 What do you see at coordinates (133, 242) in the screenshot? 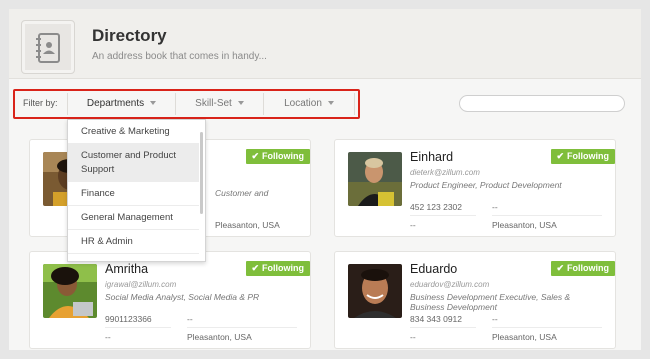
I see `menu-item-hr-admin: HR & Admin` at bounding box center [133, 242].